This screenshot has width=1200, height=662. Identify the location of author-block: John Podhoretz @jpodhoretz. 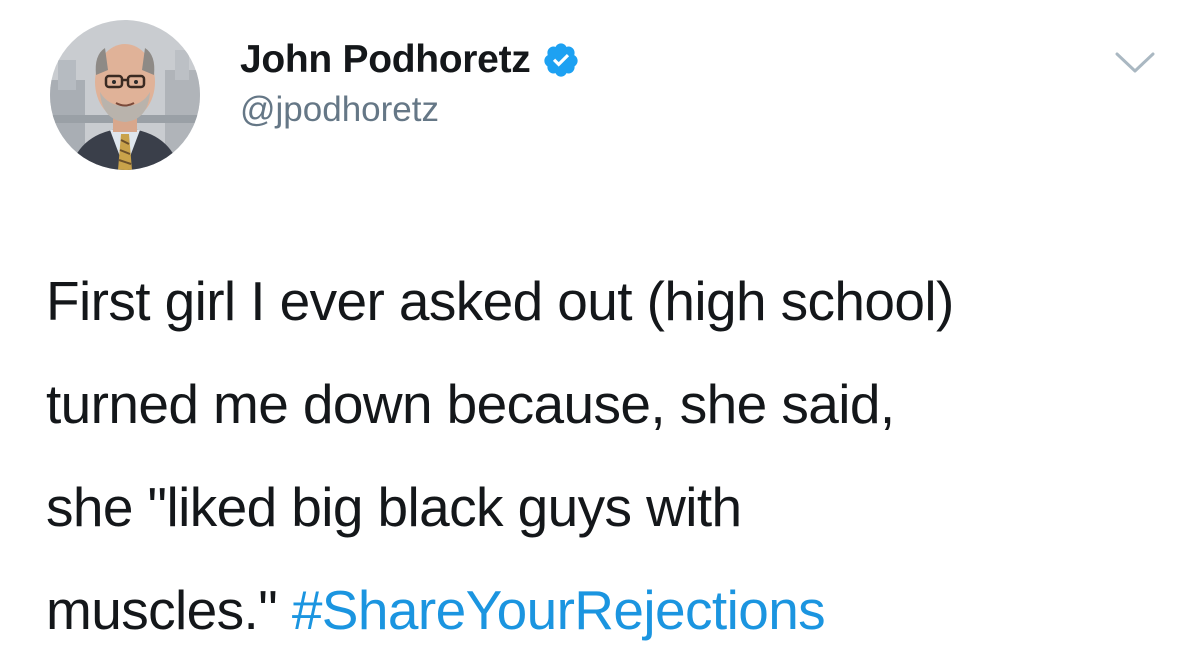
(410, 82).